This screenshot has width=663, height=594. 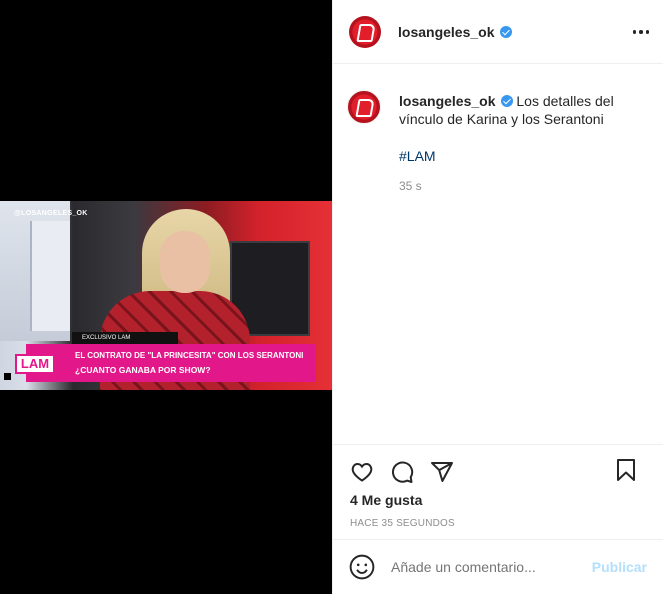 What do you see at coordinates (506, 101) in the screenshot?
I see `caption-verified-badge-icon` at bounding box center [506, 101].